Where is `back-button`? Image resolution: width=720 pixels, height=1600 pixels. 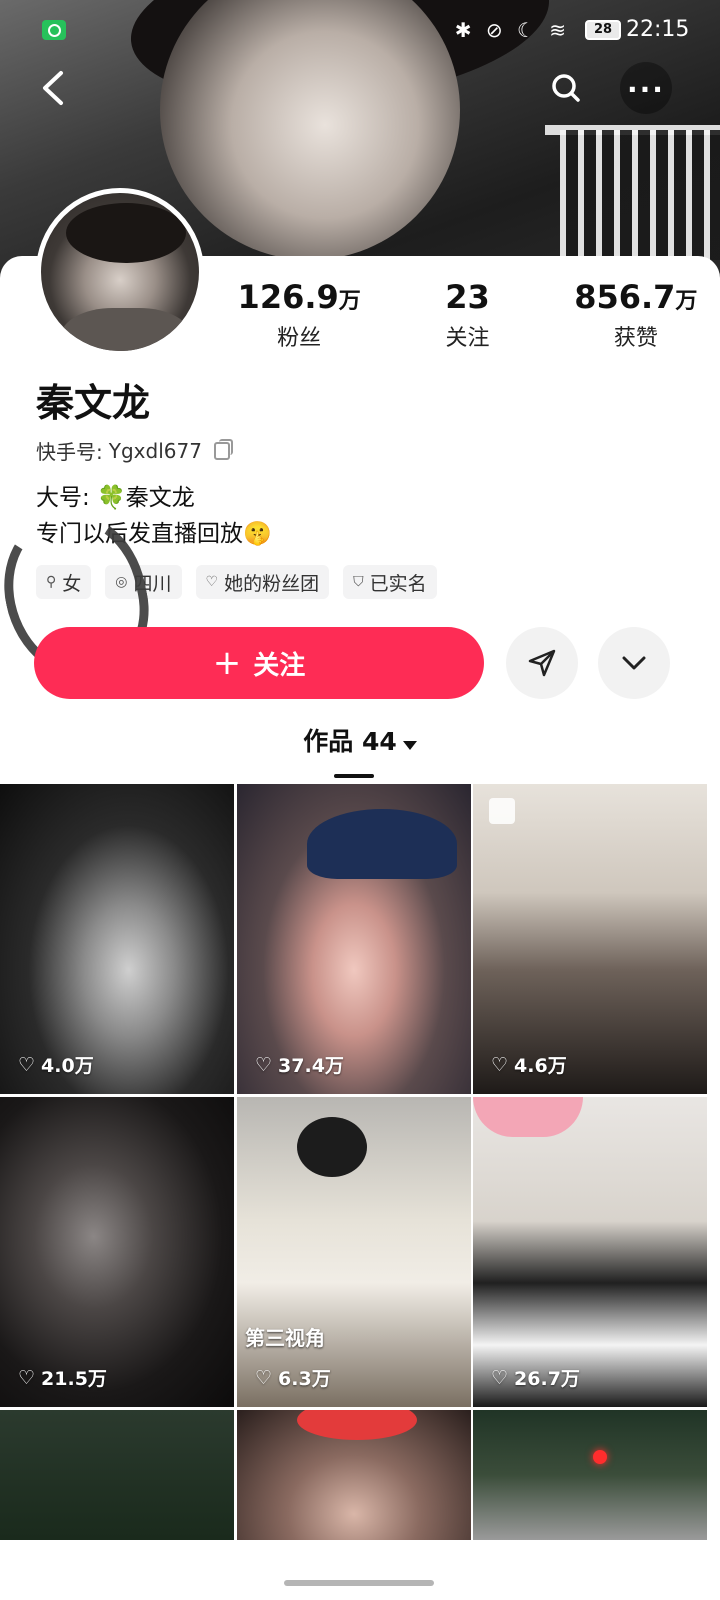
back-button is located at coordinates (54, 88).